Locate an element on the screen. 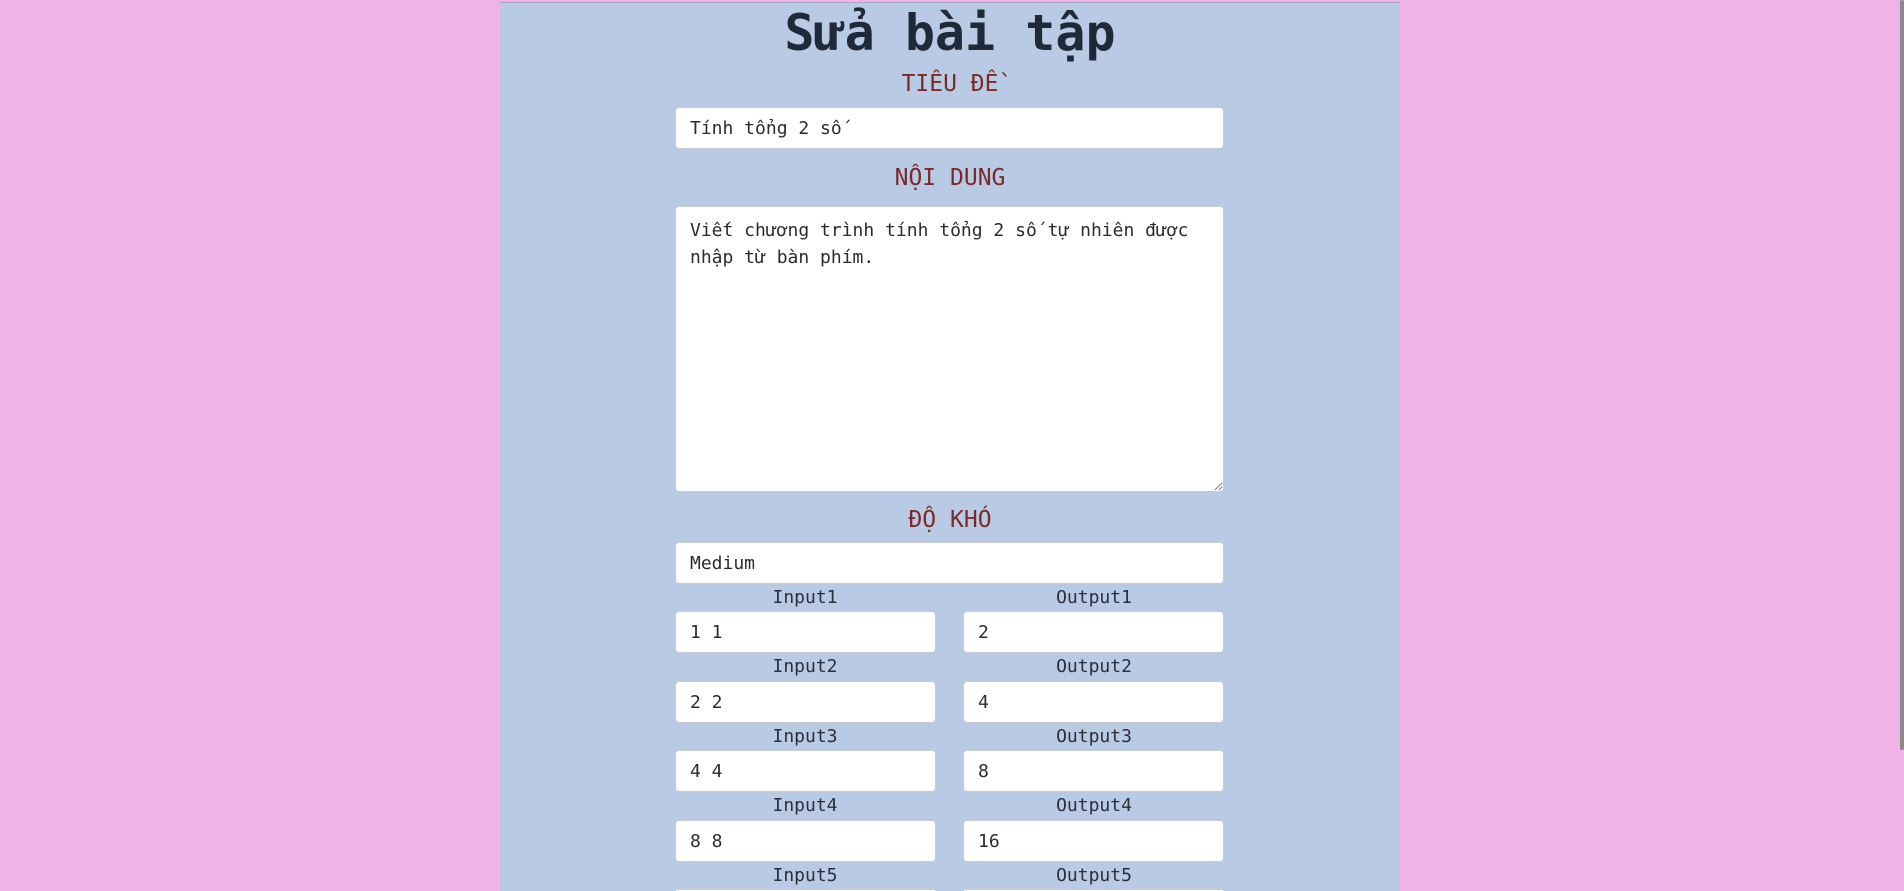 Image resolution: width=1904 pixels, height=891 pixels. output3-field is located at coordinates (1093, 771).